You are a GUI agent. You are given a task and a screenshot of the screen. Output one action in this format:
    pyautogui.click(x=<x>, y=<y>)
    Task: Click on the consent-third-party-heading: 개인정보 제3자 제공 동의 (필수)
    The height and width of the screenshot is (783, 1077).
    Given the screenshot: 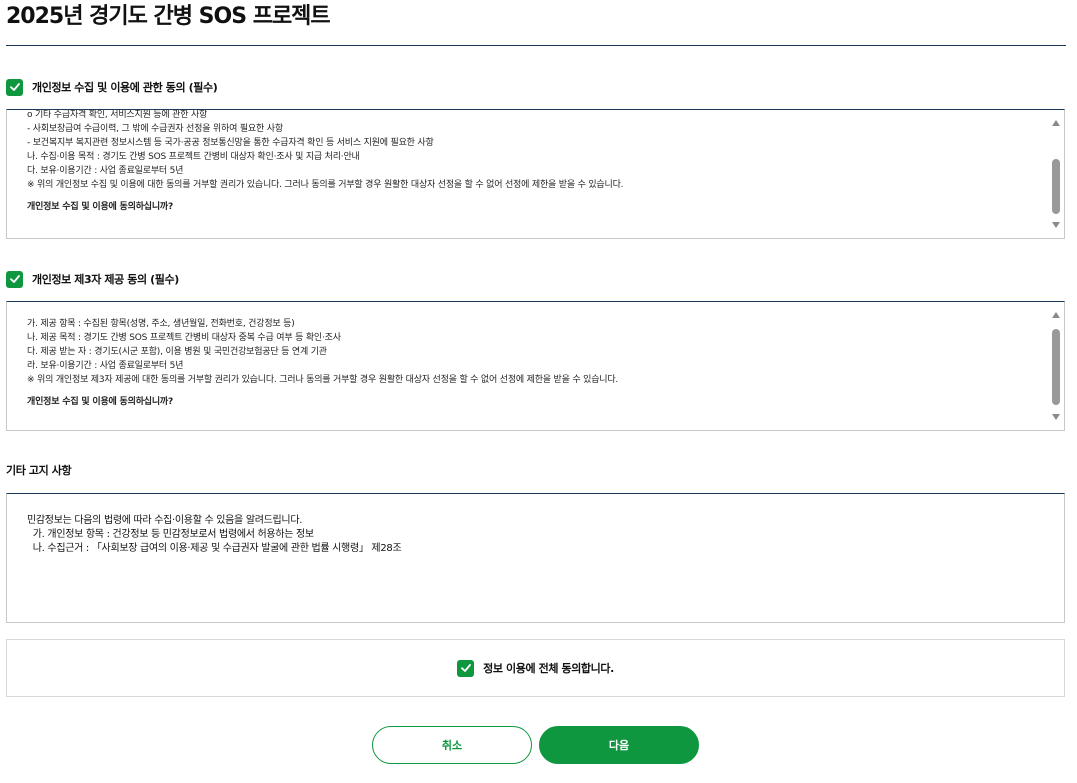 What is the action you would take?
    pyautogui.click(x=105, y=279)
    